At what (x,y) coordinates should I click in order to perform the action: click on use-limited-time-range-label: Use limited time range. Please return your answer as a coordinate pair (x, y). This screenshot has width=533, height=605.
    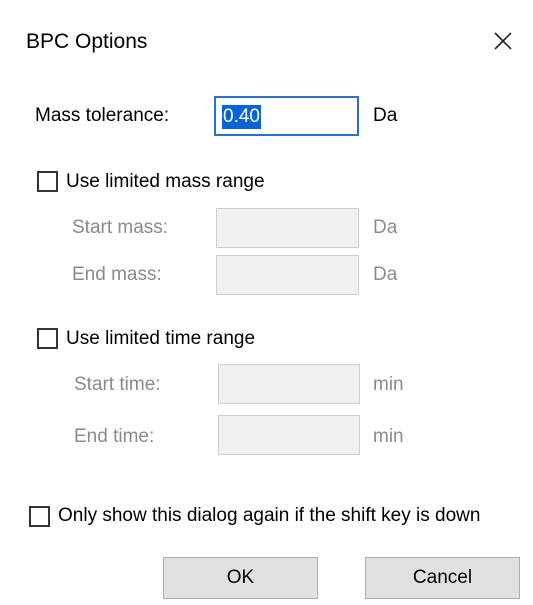
    Looking at the image, I should click on (160, 339).